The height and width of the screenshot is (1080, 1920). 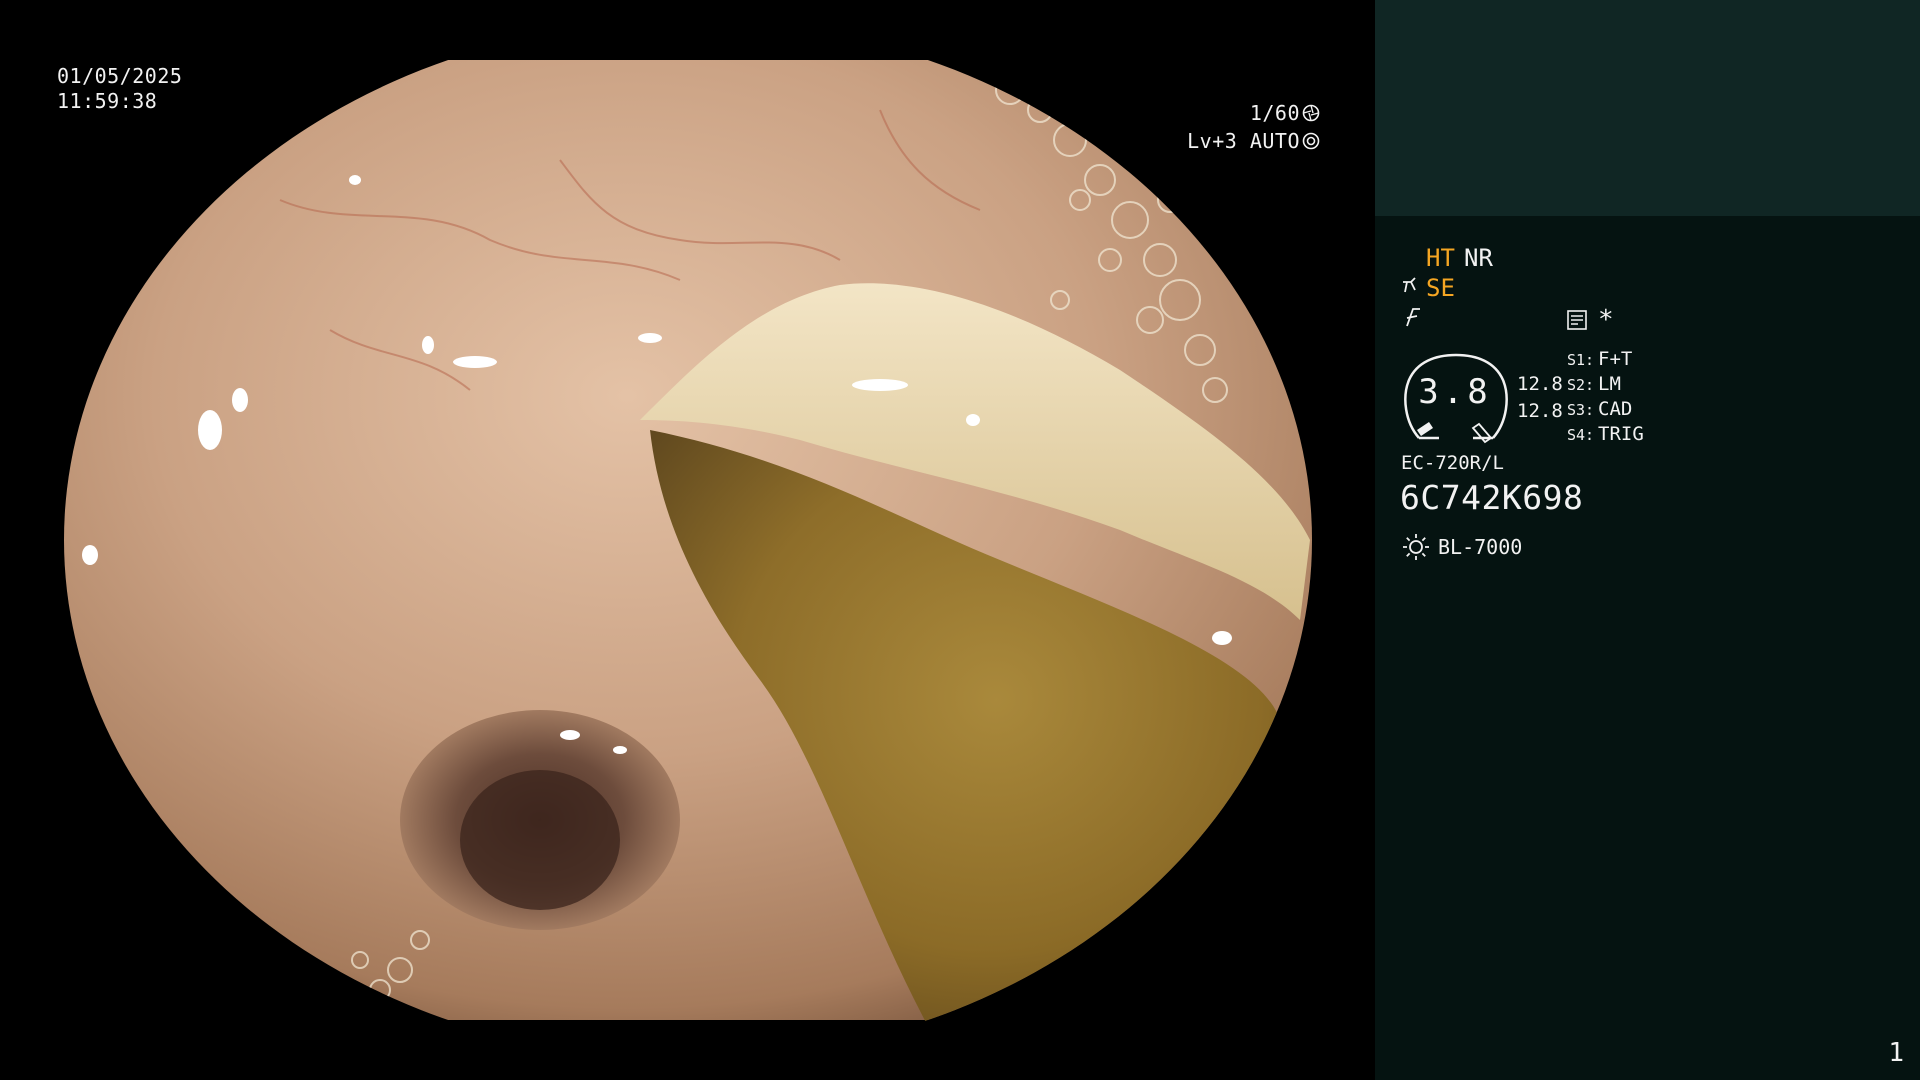 I want to click on slot-label: S2:, so click(x=1581, y=385).